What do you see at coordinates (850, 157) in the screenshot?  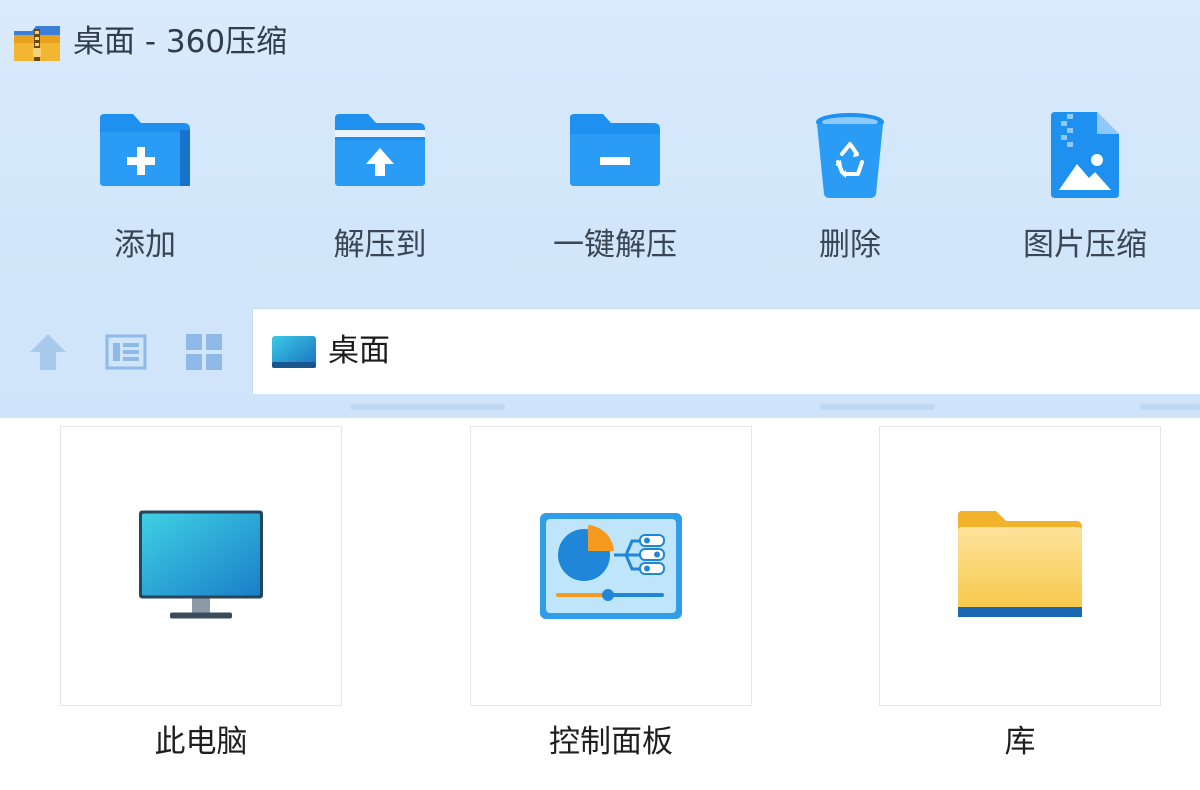 I see `recycle-bin-icon` at bounding box center [850, 157].